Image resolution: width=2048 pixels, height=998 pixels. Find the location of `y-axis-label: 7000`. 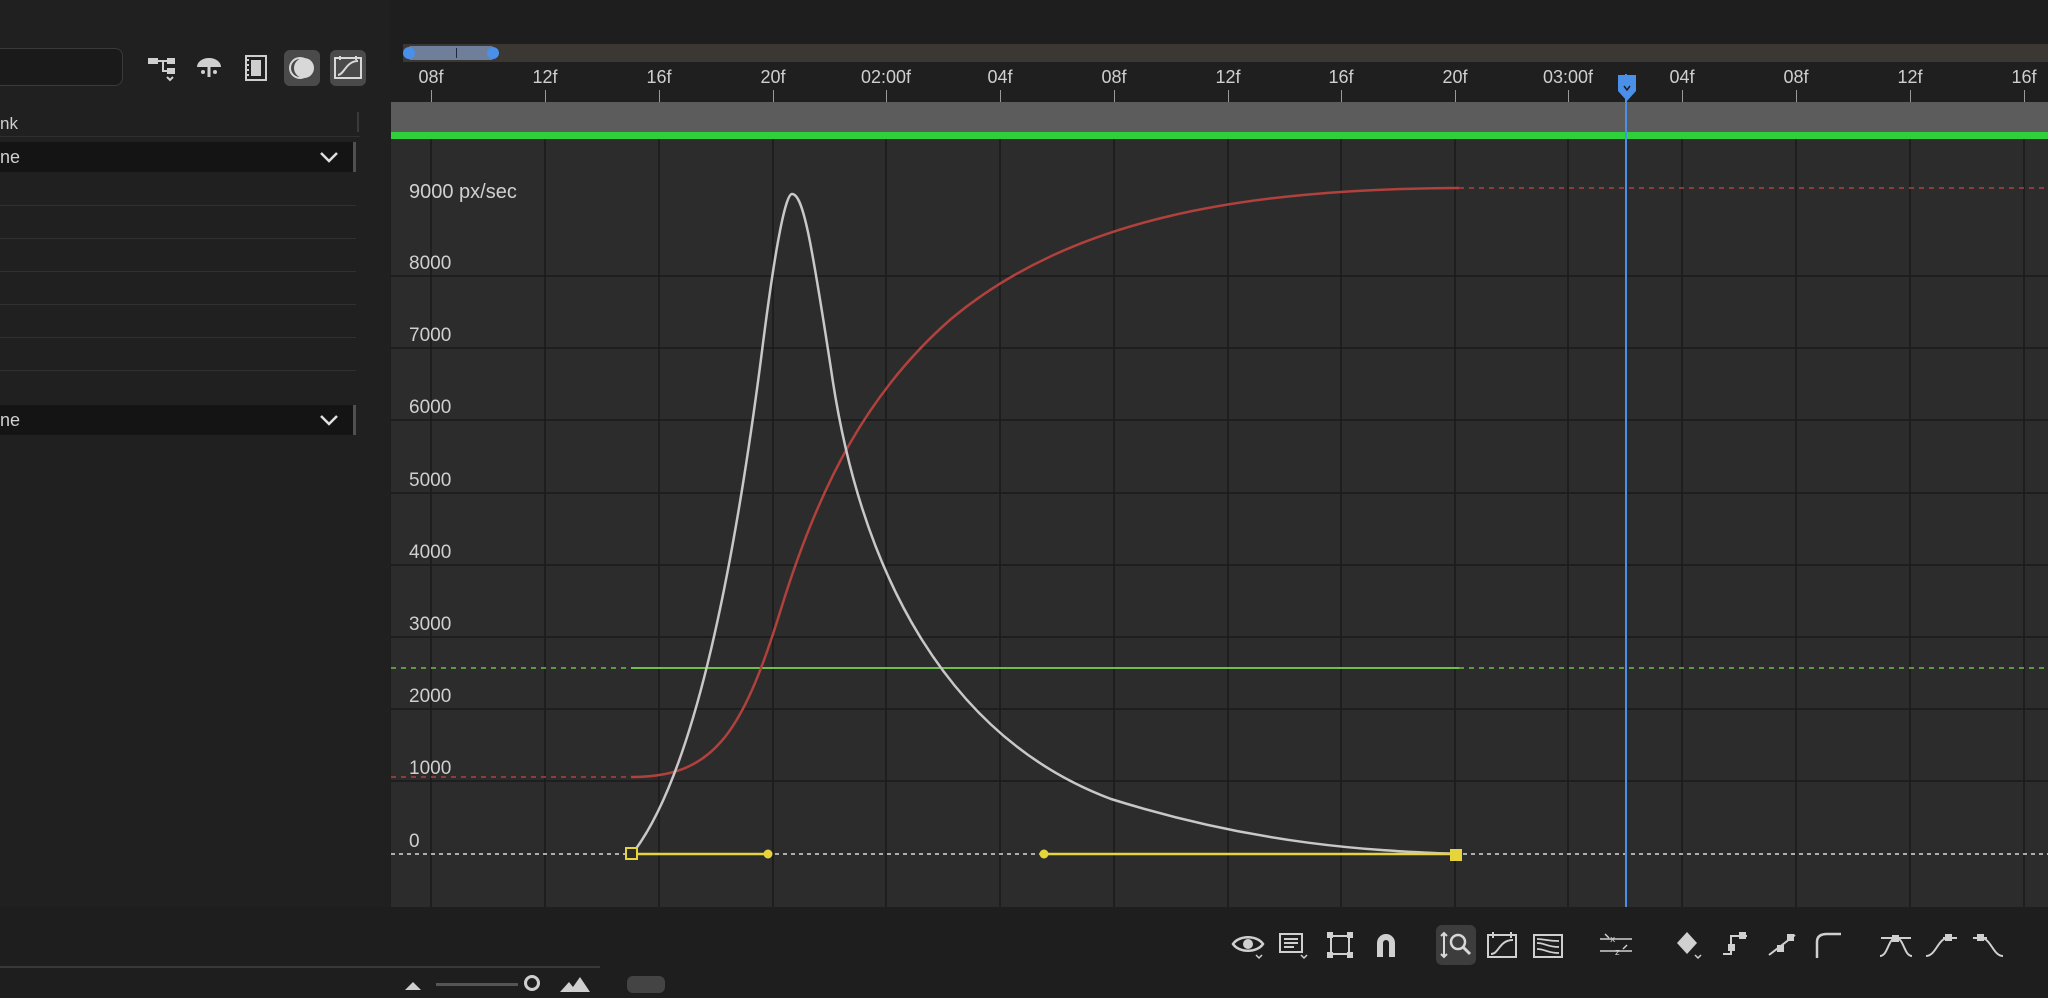

y-axis-label: 7000 is located at coordinates (430, 335).